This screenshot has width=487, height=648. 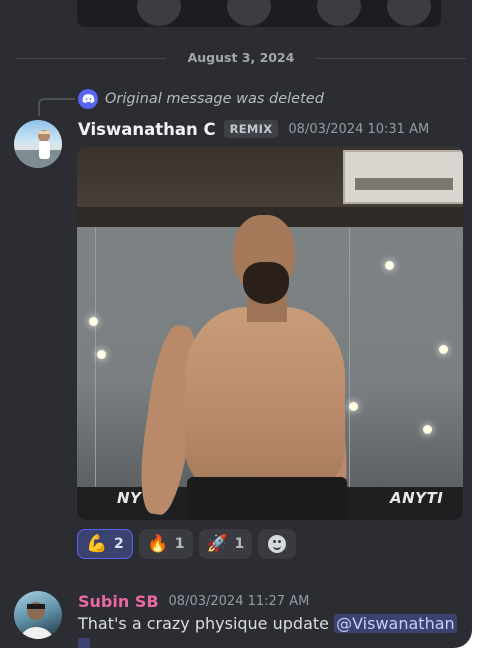 What do you see at coordinates (129, 498) in the screenshot?
I see `gym-sign-left: NY` at bounding box center [129, 498].